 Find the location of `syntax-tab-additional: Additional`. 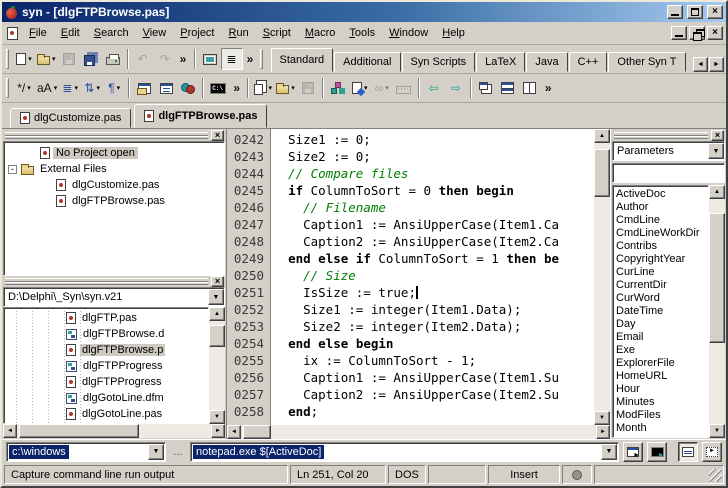

syntax-tab-additional: Additional is located at coordinates (367, 62).